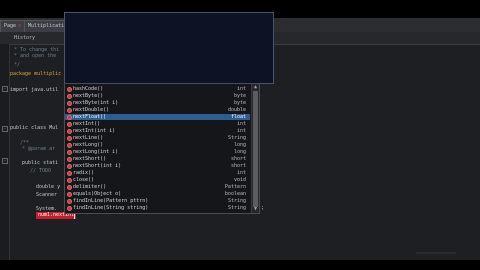 This screenshot has width=480, height=270. Describe the element at coordinates (84, 180) in the screenshot. I see `method-signature: close()` at that location.